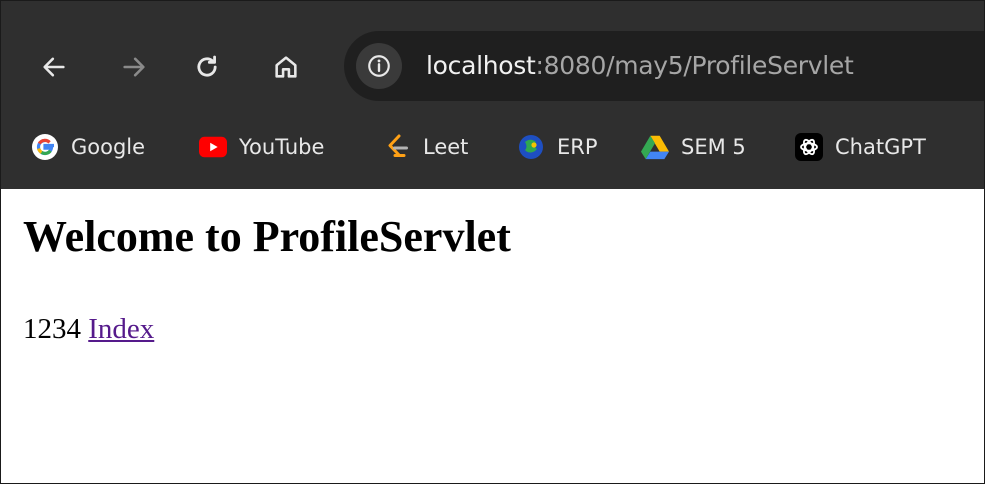  Describe the element at coordinates (267, 236) in the screenshot. I see `page-title: Welcome to ProfileServlet` at that location.